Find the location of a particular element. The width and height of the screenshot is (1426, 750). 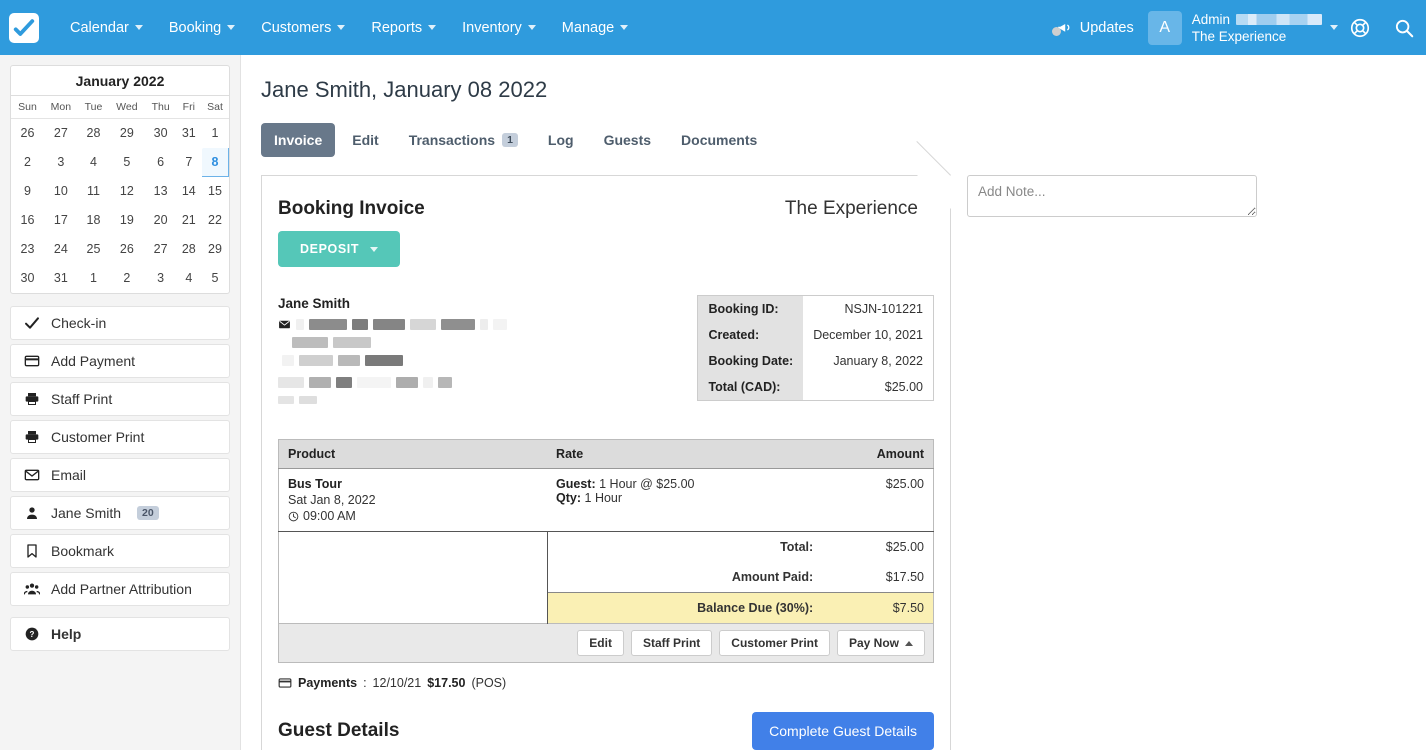

calendar-day-15: 15 is located at coordinates (215, 191).